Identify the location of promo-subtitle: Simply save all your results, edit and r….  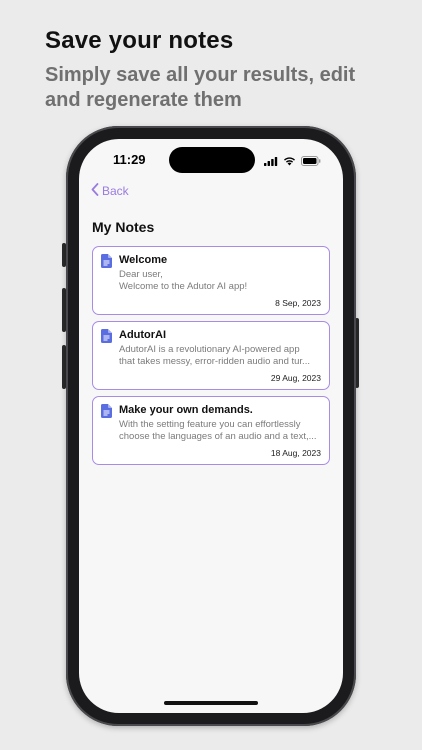
(200, 87).